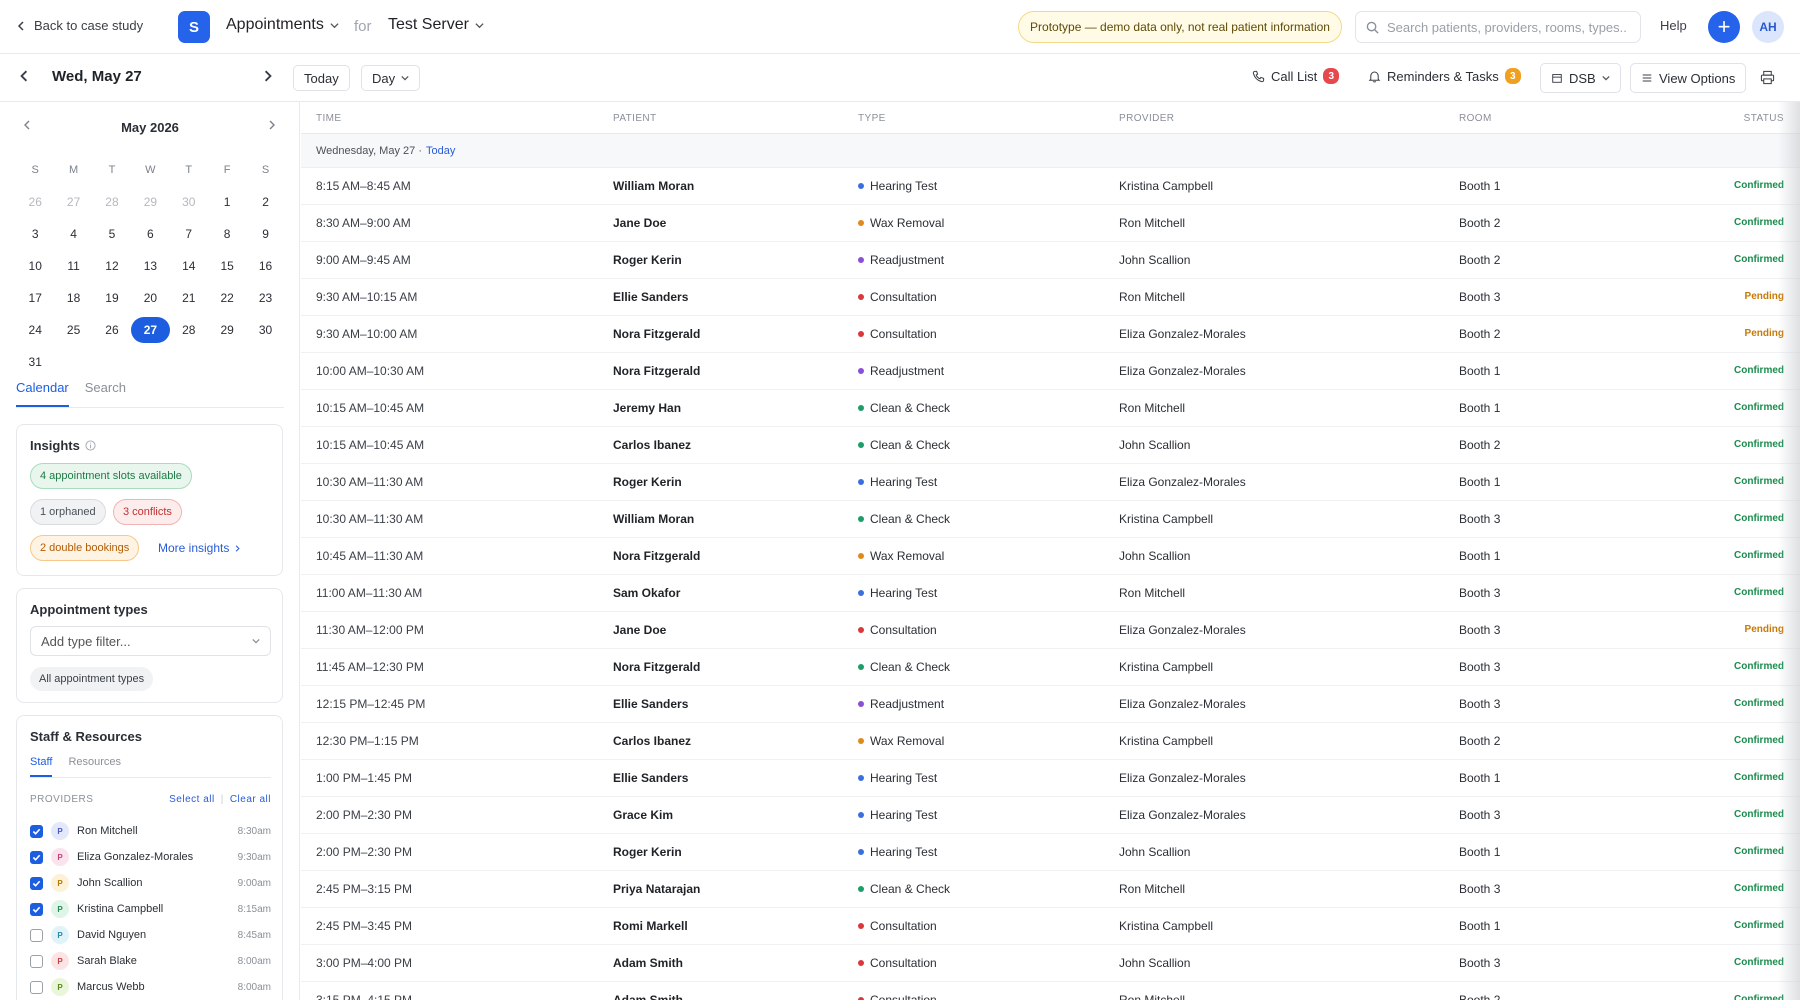  What do you see at coordinates (1767, 77) in the screenshot?
I see `print-icon` at bounding box center [1767, 77].